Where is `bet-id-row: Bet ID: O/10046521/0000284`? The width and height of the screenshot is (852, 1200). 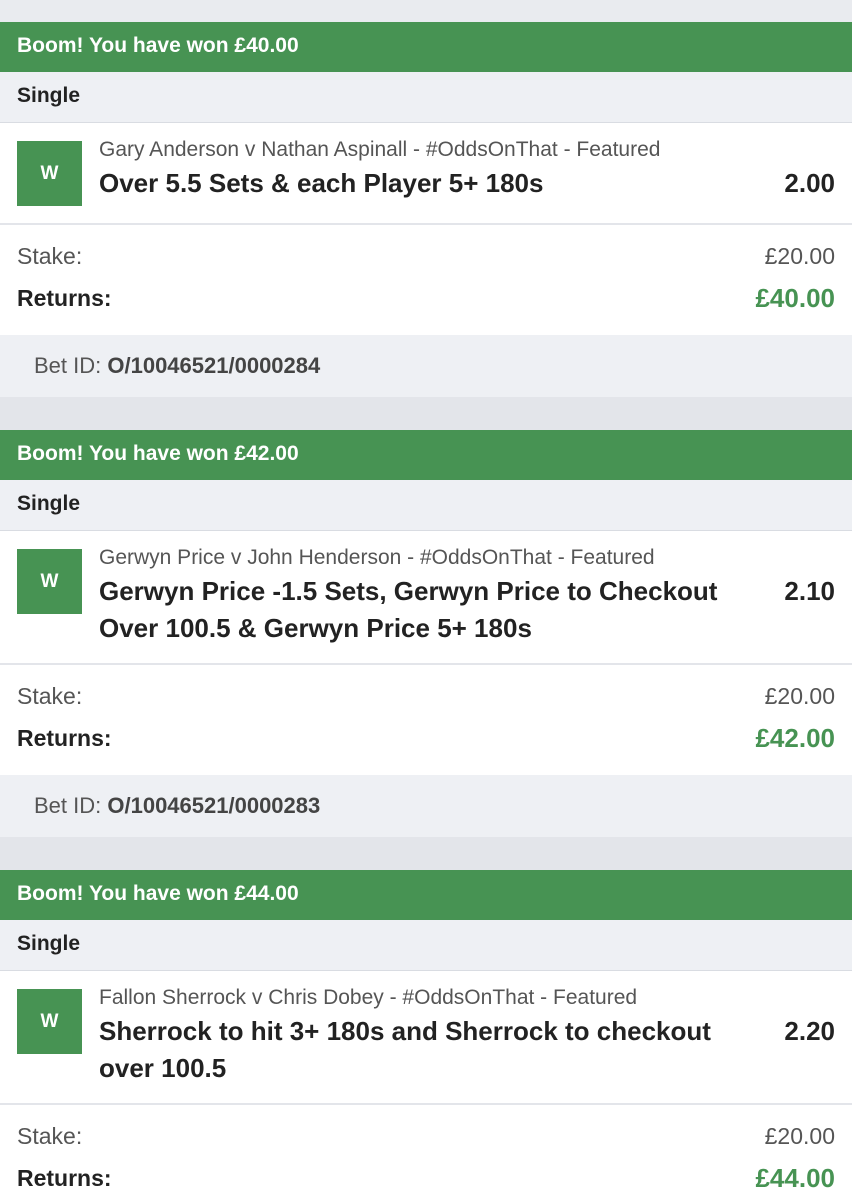 bet-id-row: Bet ID: O/10046521/0000284 is located at coordinates (426, 366).